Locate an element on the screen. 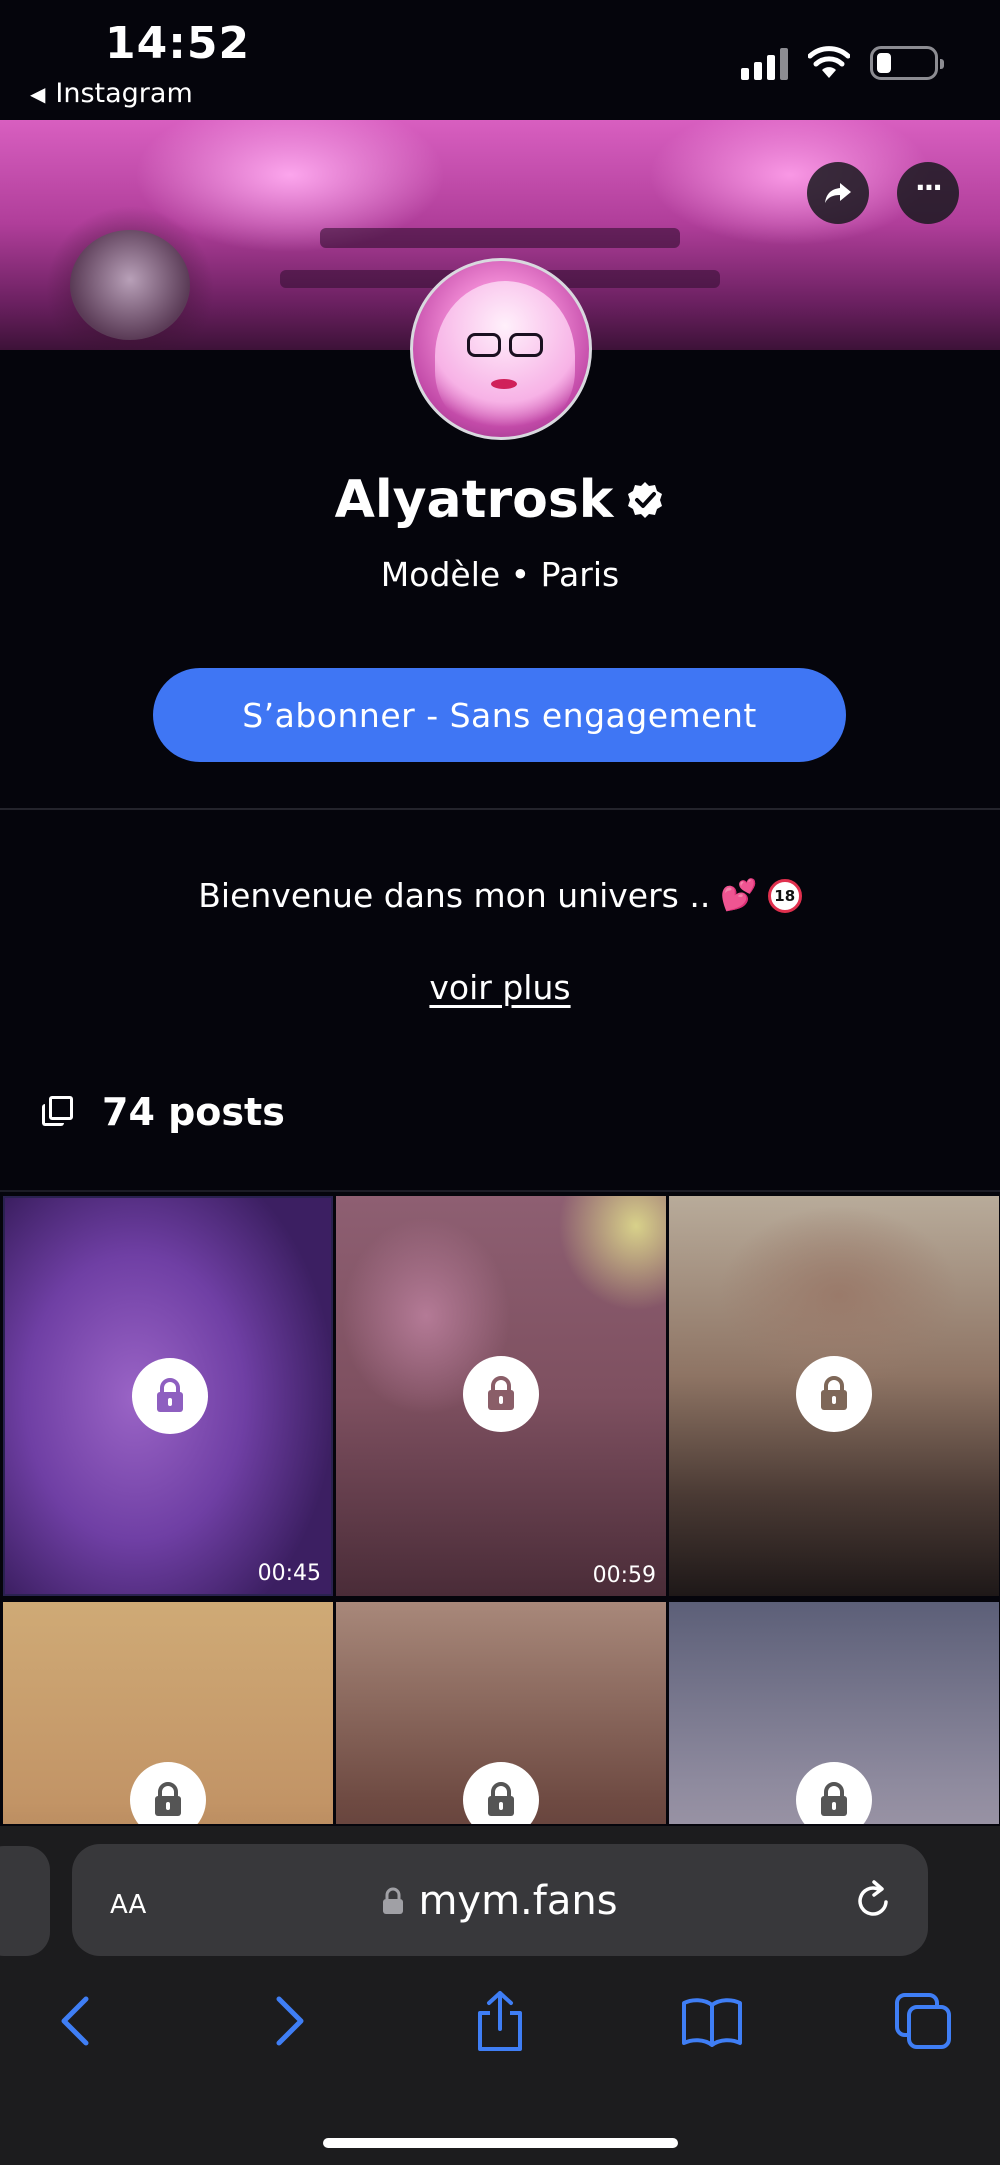 The image size is (1000, 2165). profile-bio: Bienvenue dans mon univers .. 💕 18 is located at coordinates (500, 895).